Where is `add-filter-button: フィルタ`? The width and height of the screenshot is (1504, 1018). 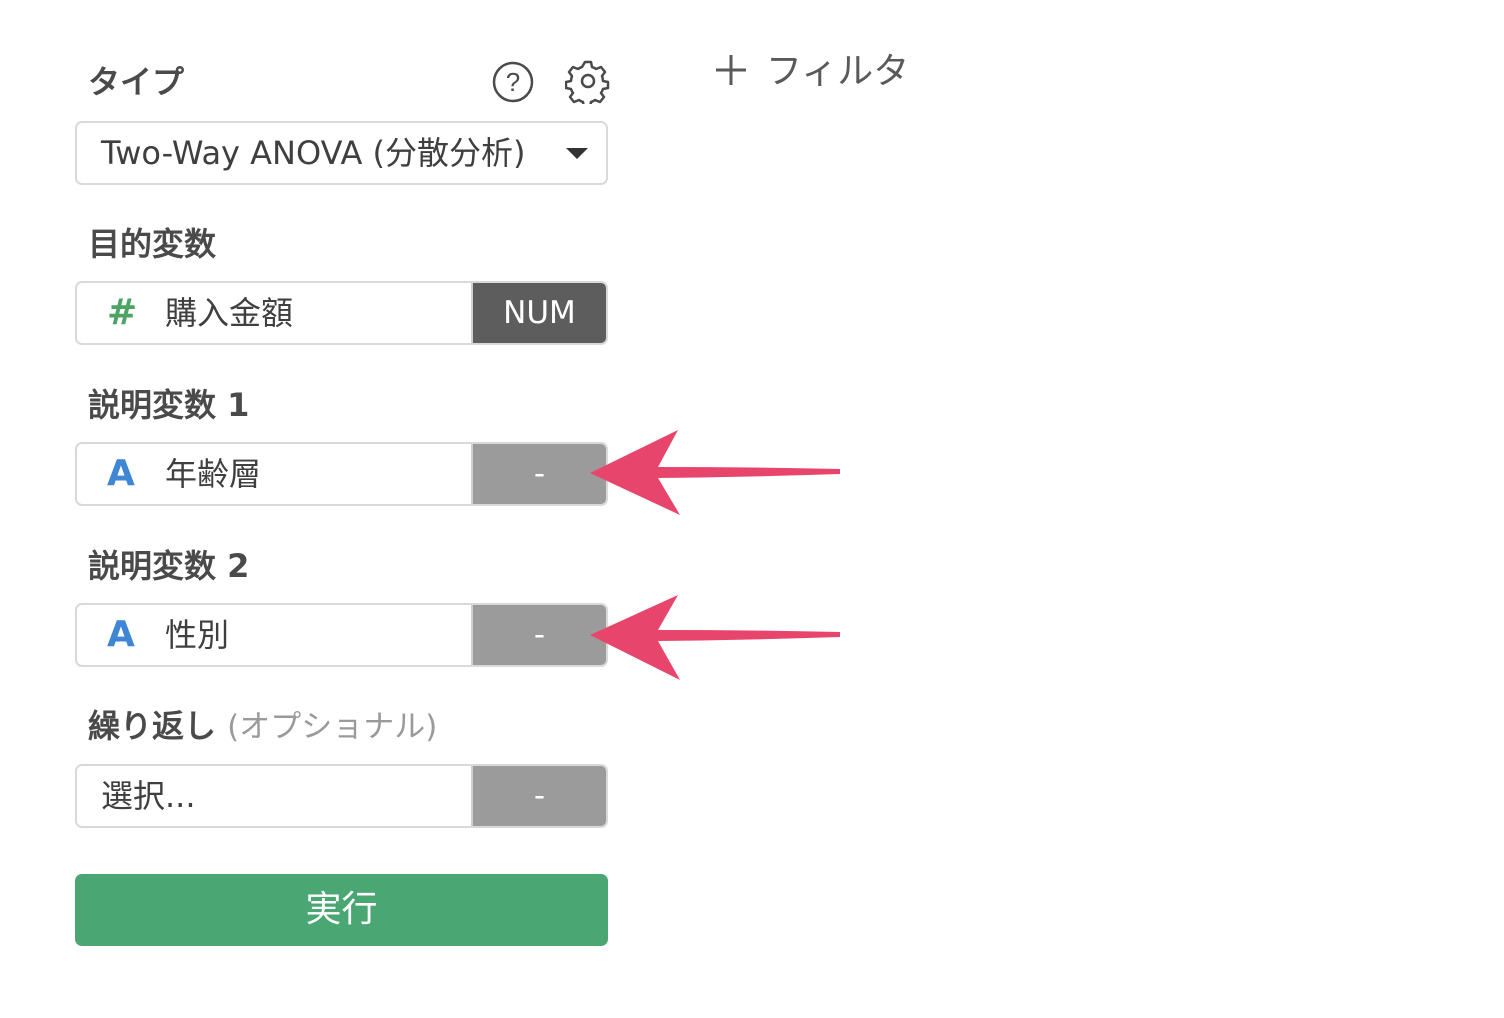 add-filter-button: フィルタ is located at coordinates (811, 69).